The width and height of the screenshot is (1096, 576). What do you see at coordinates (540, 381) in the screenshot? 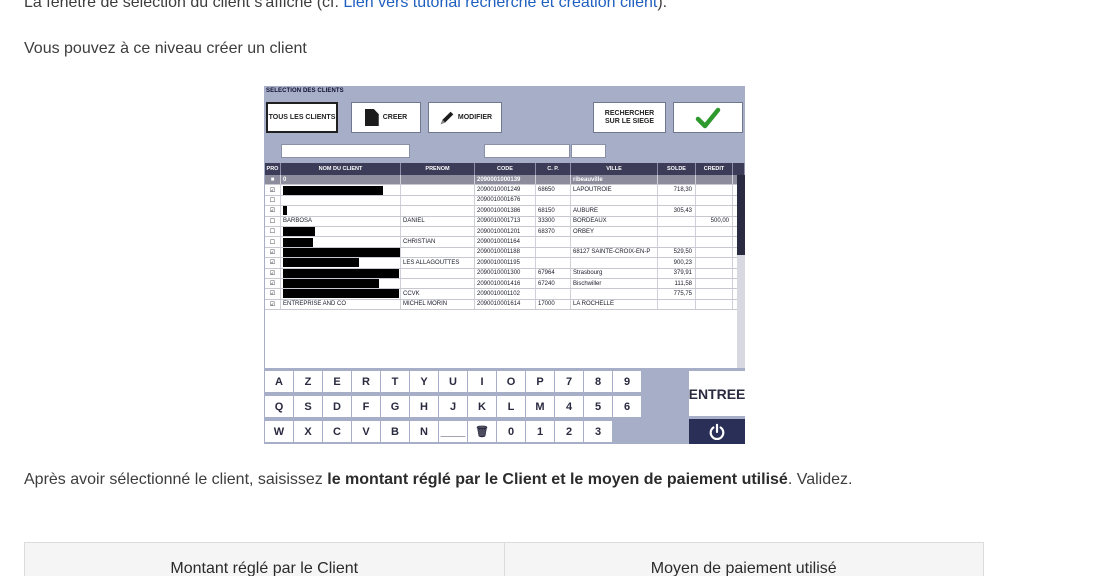
I see `key-p: P` at bounding box center [540, 381].